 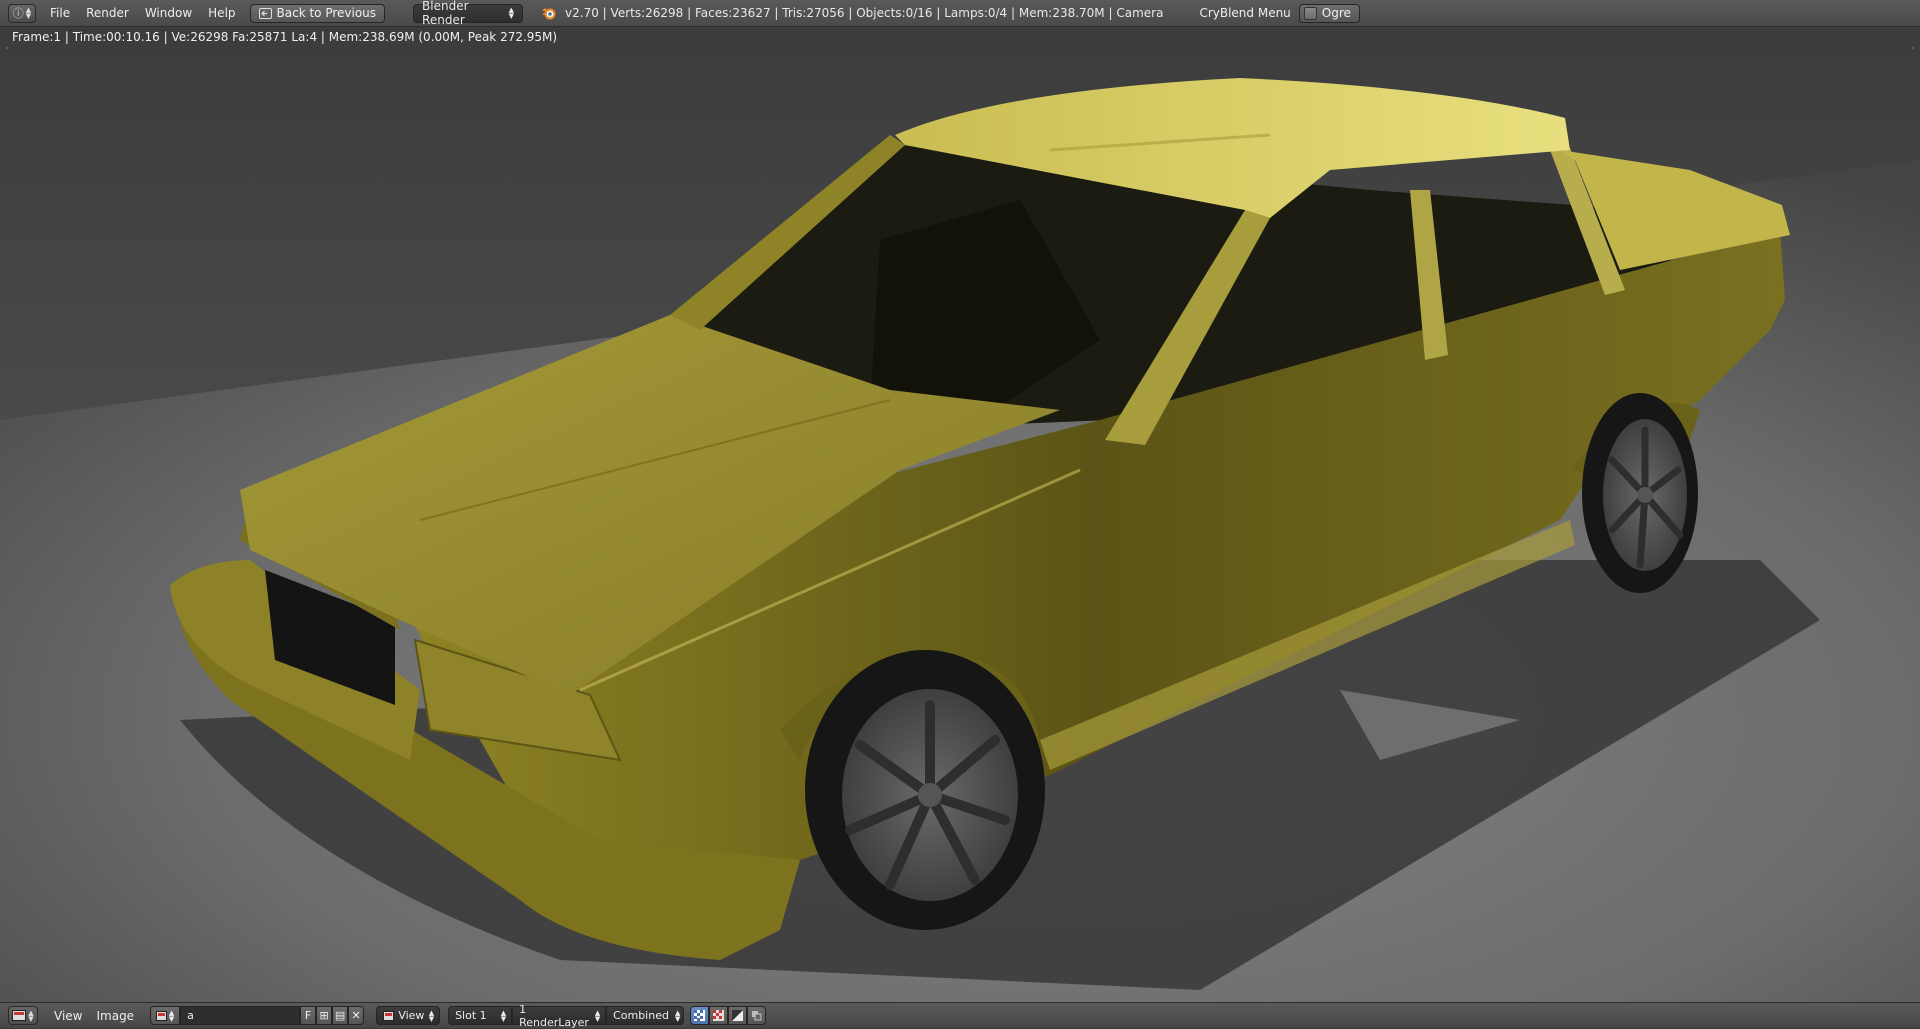 I want to click on back-icon, so click(x=265, y=13).